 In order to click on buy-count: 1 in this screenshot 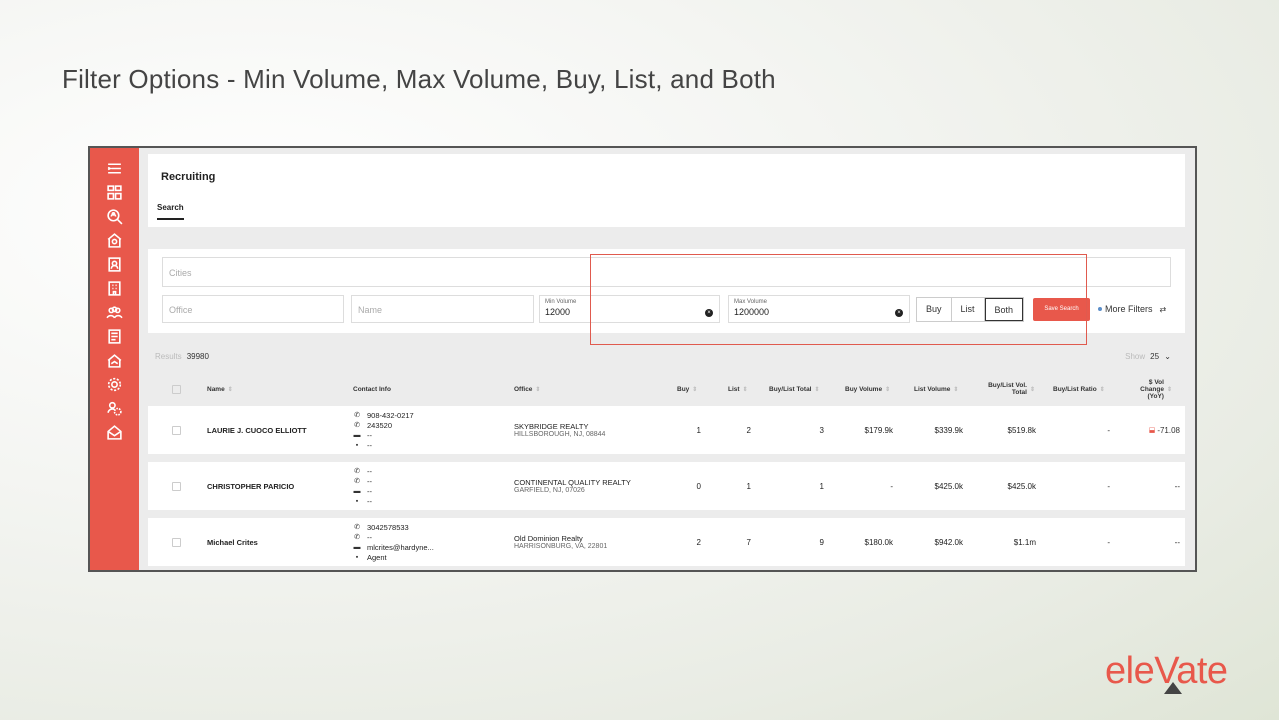, I will do `click(698, 430)`.